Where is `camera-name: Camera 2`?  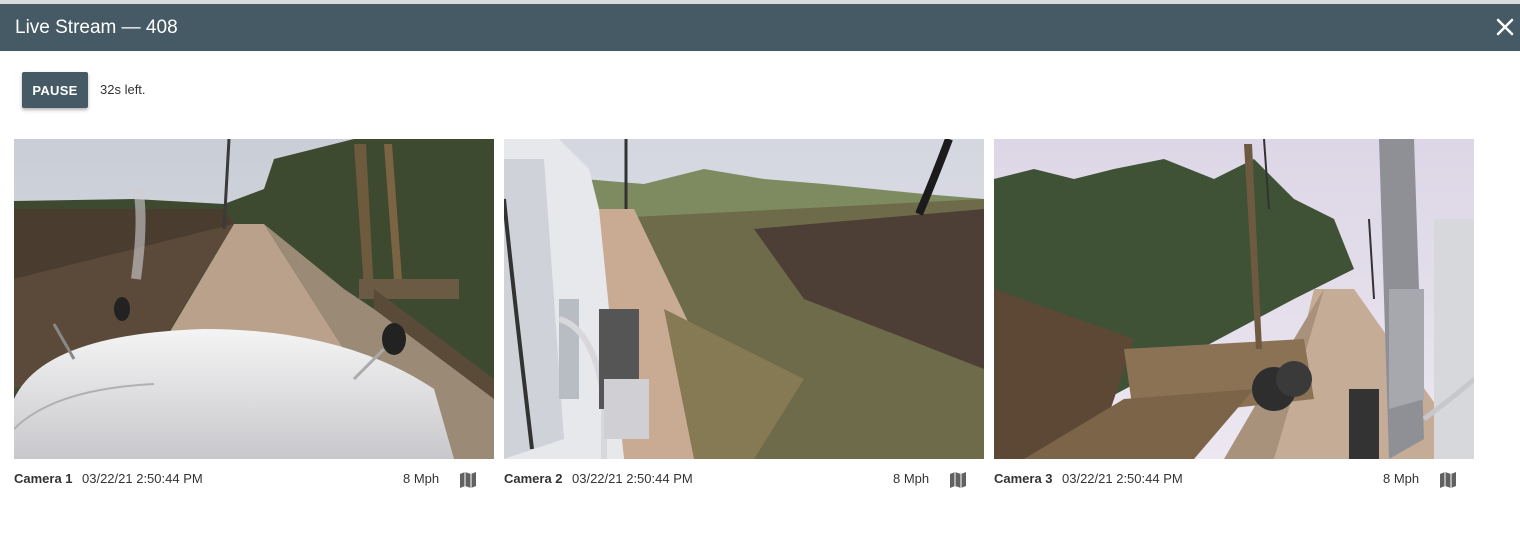
camera-name: Camera 2 is located at coordinates (533, 478).